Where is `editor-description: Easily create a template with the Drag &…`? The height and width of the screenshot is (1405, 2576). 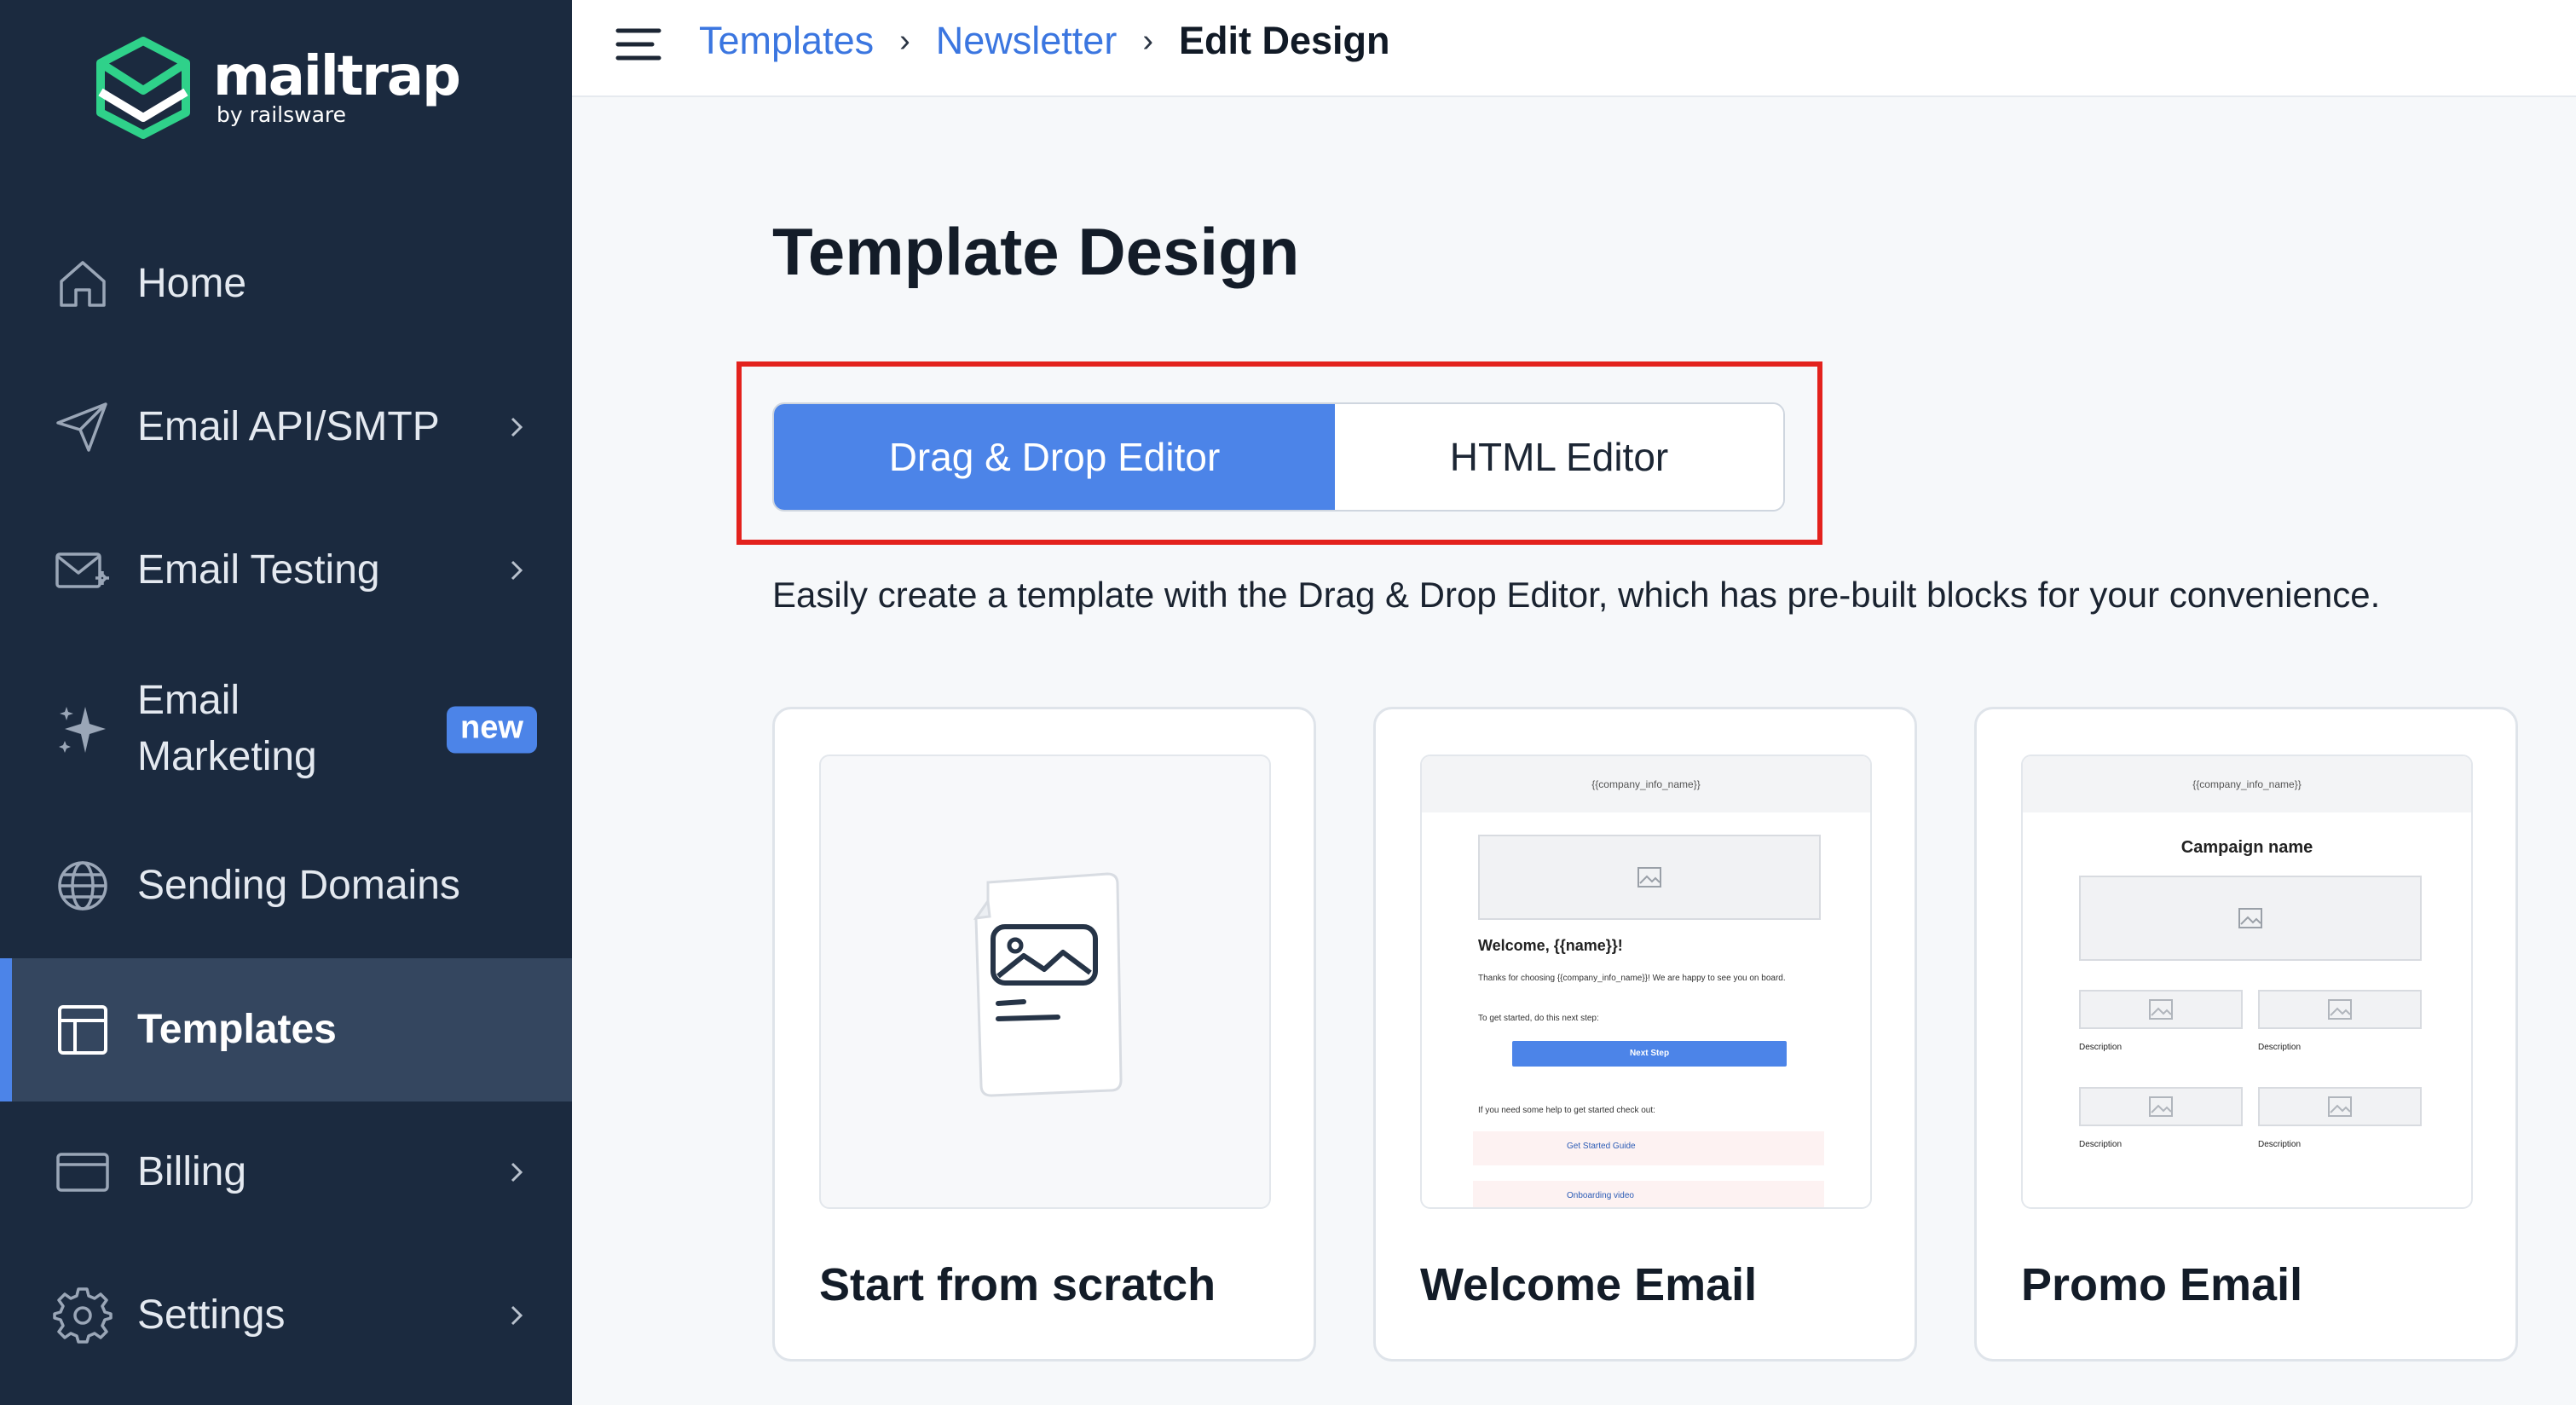
editor-description: Easily create a template with the Drag &… is located at coordinates (1576, 595).